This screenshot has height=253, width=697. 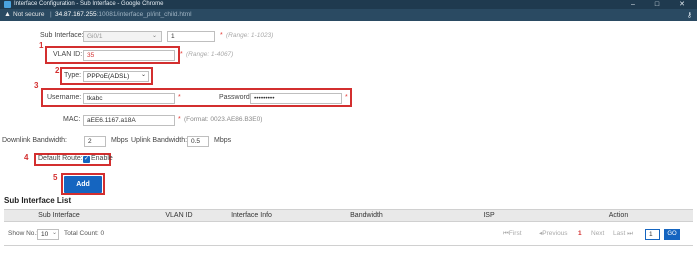 What do you see at coordinates (34, 140) in the screenshot?
I see `downlink-bandwidth-label: Downlink Bandwidth:` at bounding box center [34, 140].